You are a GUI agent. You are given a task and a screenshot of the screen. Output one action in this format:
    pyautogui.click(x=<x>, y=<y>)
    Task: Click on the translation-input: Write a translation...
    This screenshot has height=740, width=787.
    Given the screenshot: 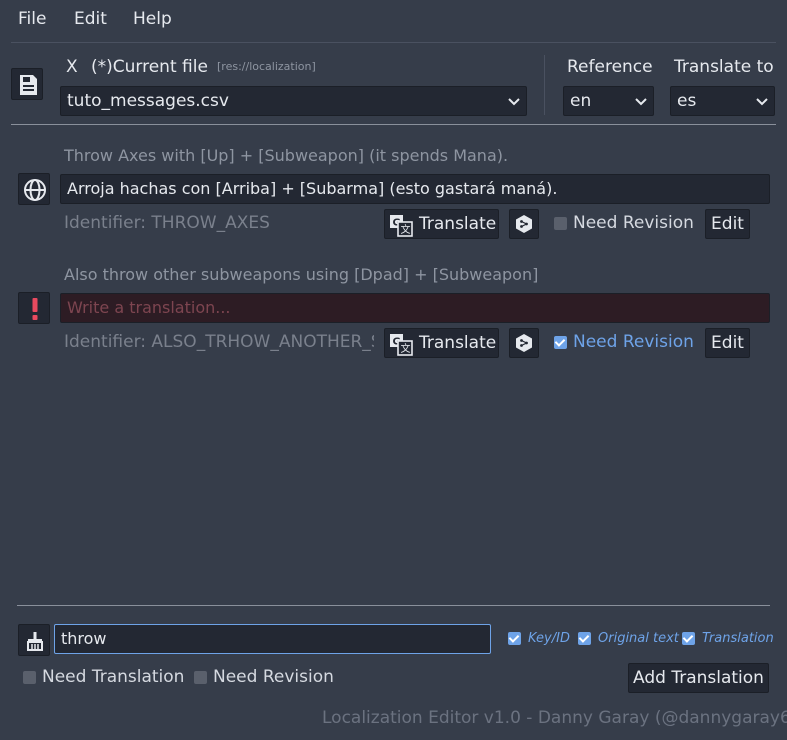 What is the action you would take?
    pyautogui.click(x=415, y=308)
    